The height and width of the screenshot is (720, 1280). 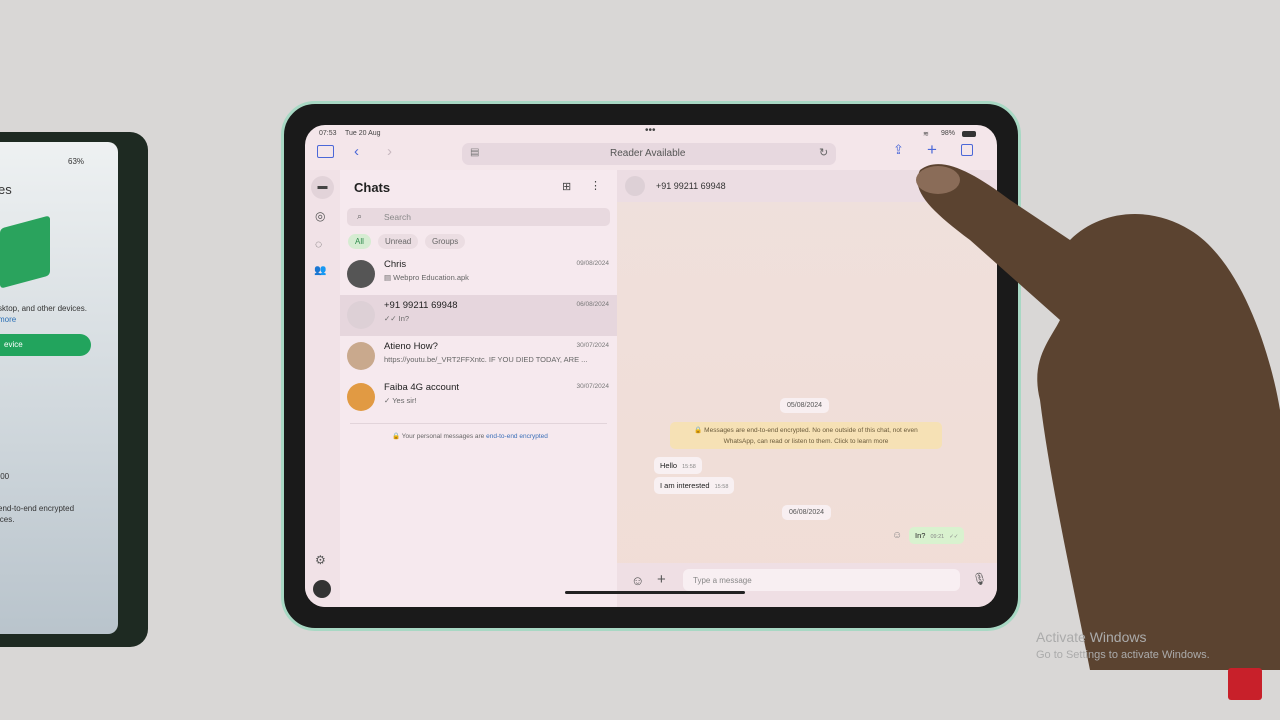 I want to click on preview-text: Webpro Education.apk, so click(x=431, y=277).